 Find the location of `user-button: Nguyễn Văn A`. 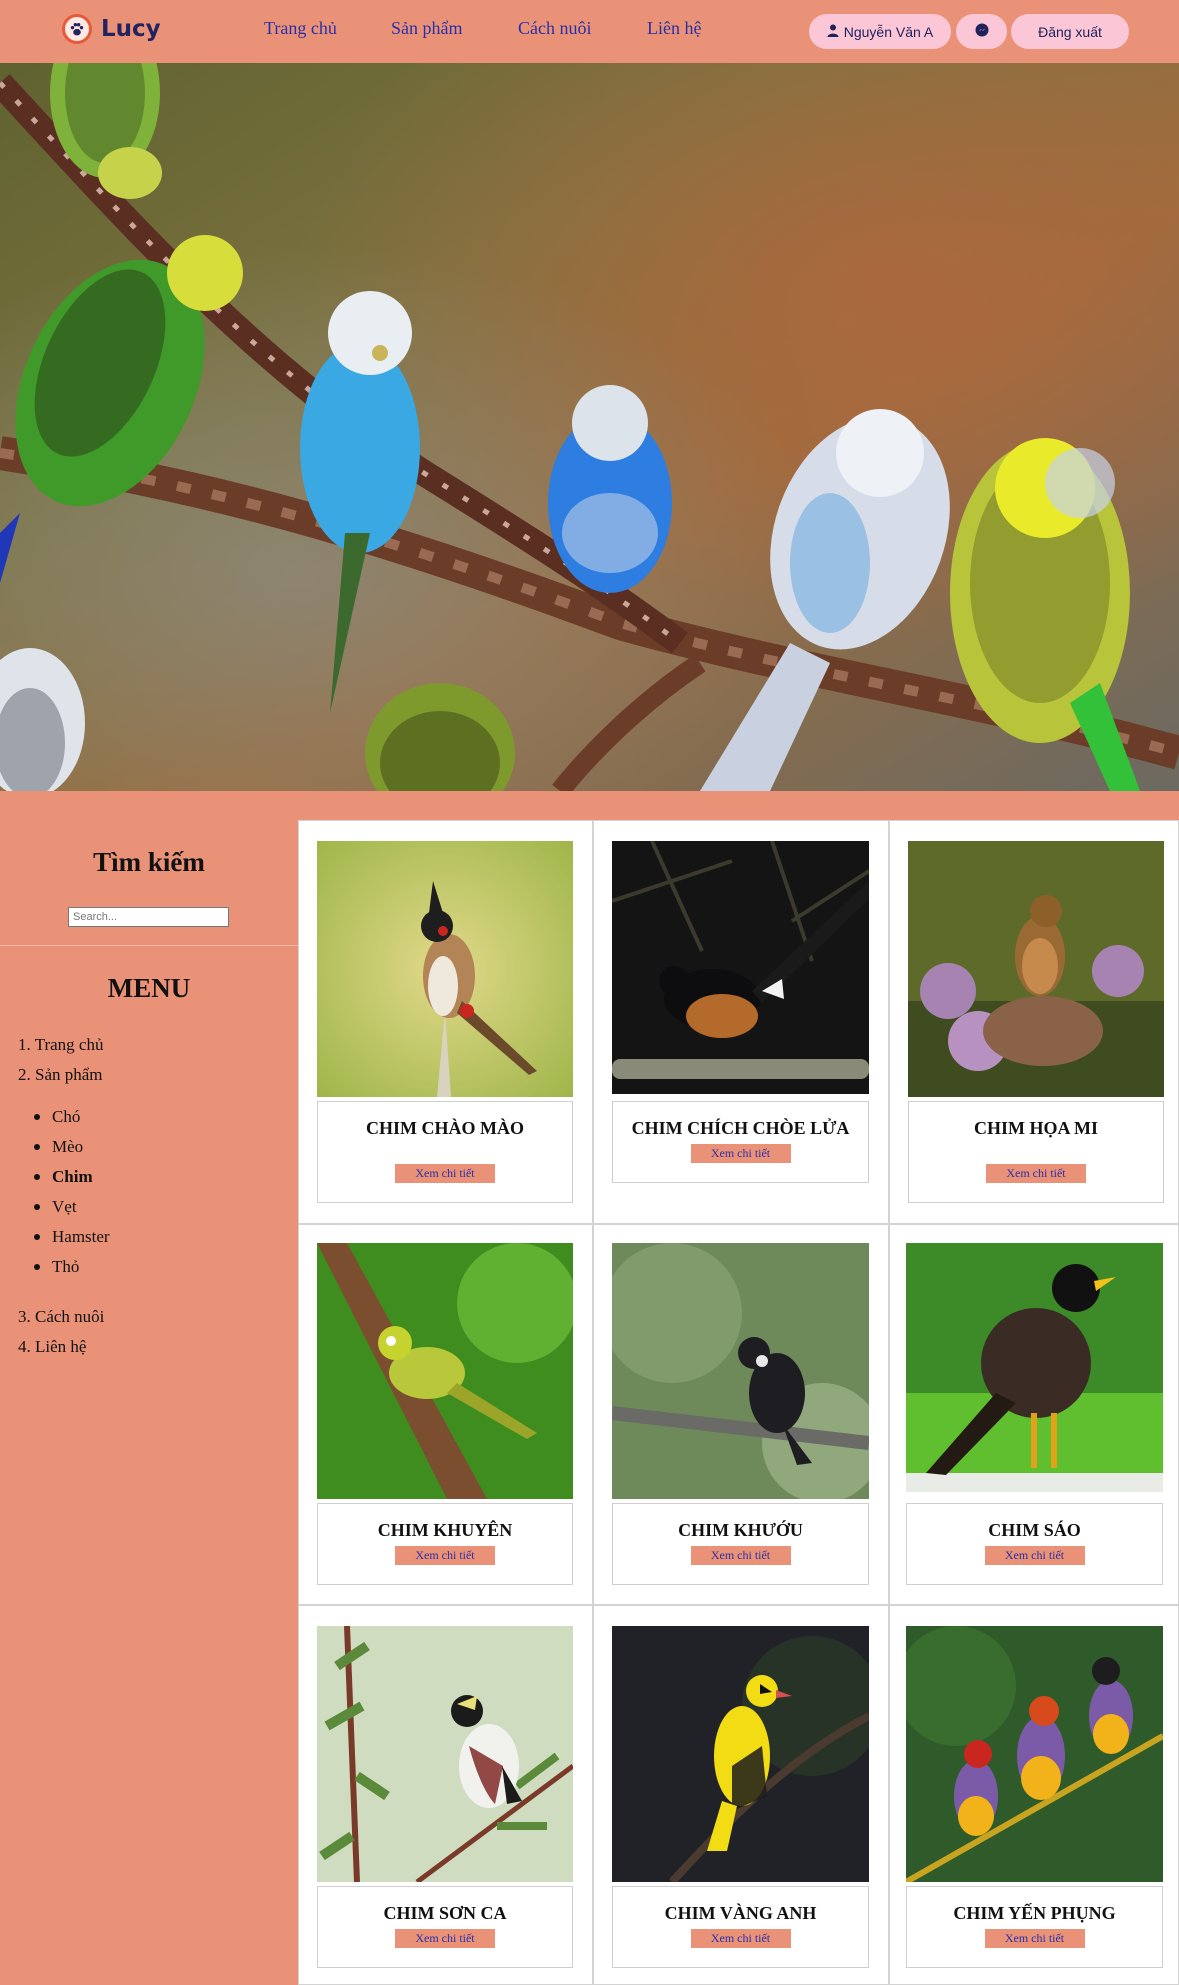

user-button: Nguyễn Văn A is located at coordinates (880, 31).